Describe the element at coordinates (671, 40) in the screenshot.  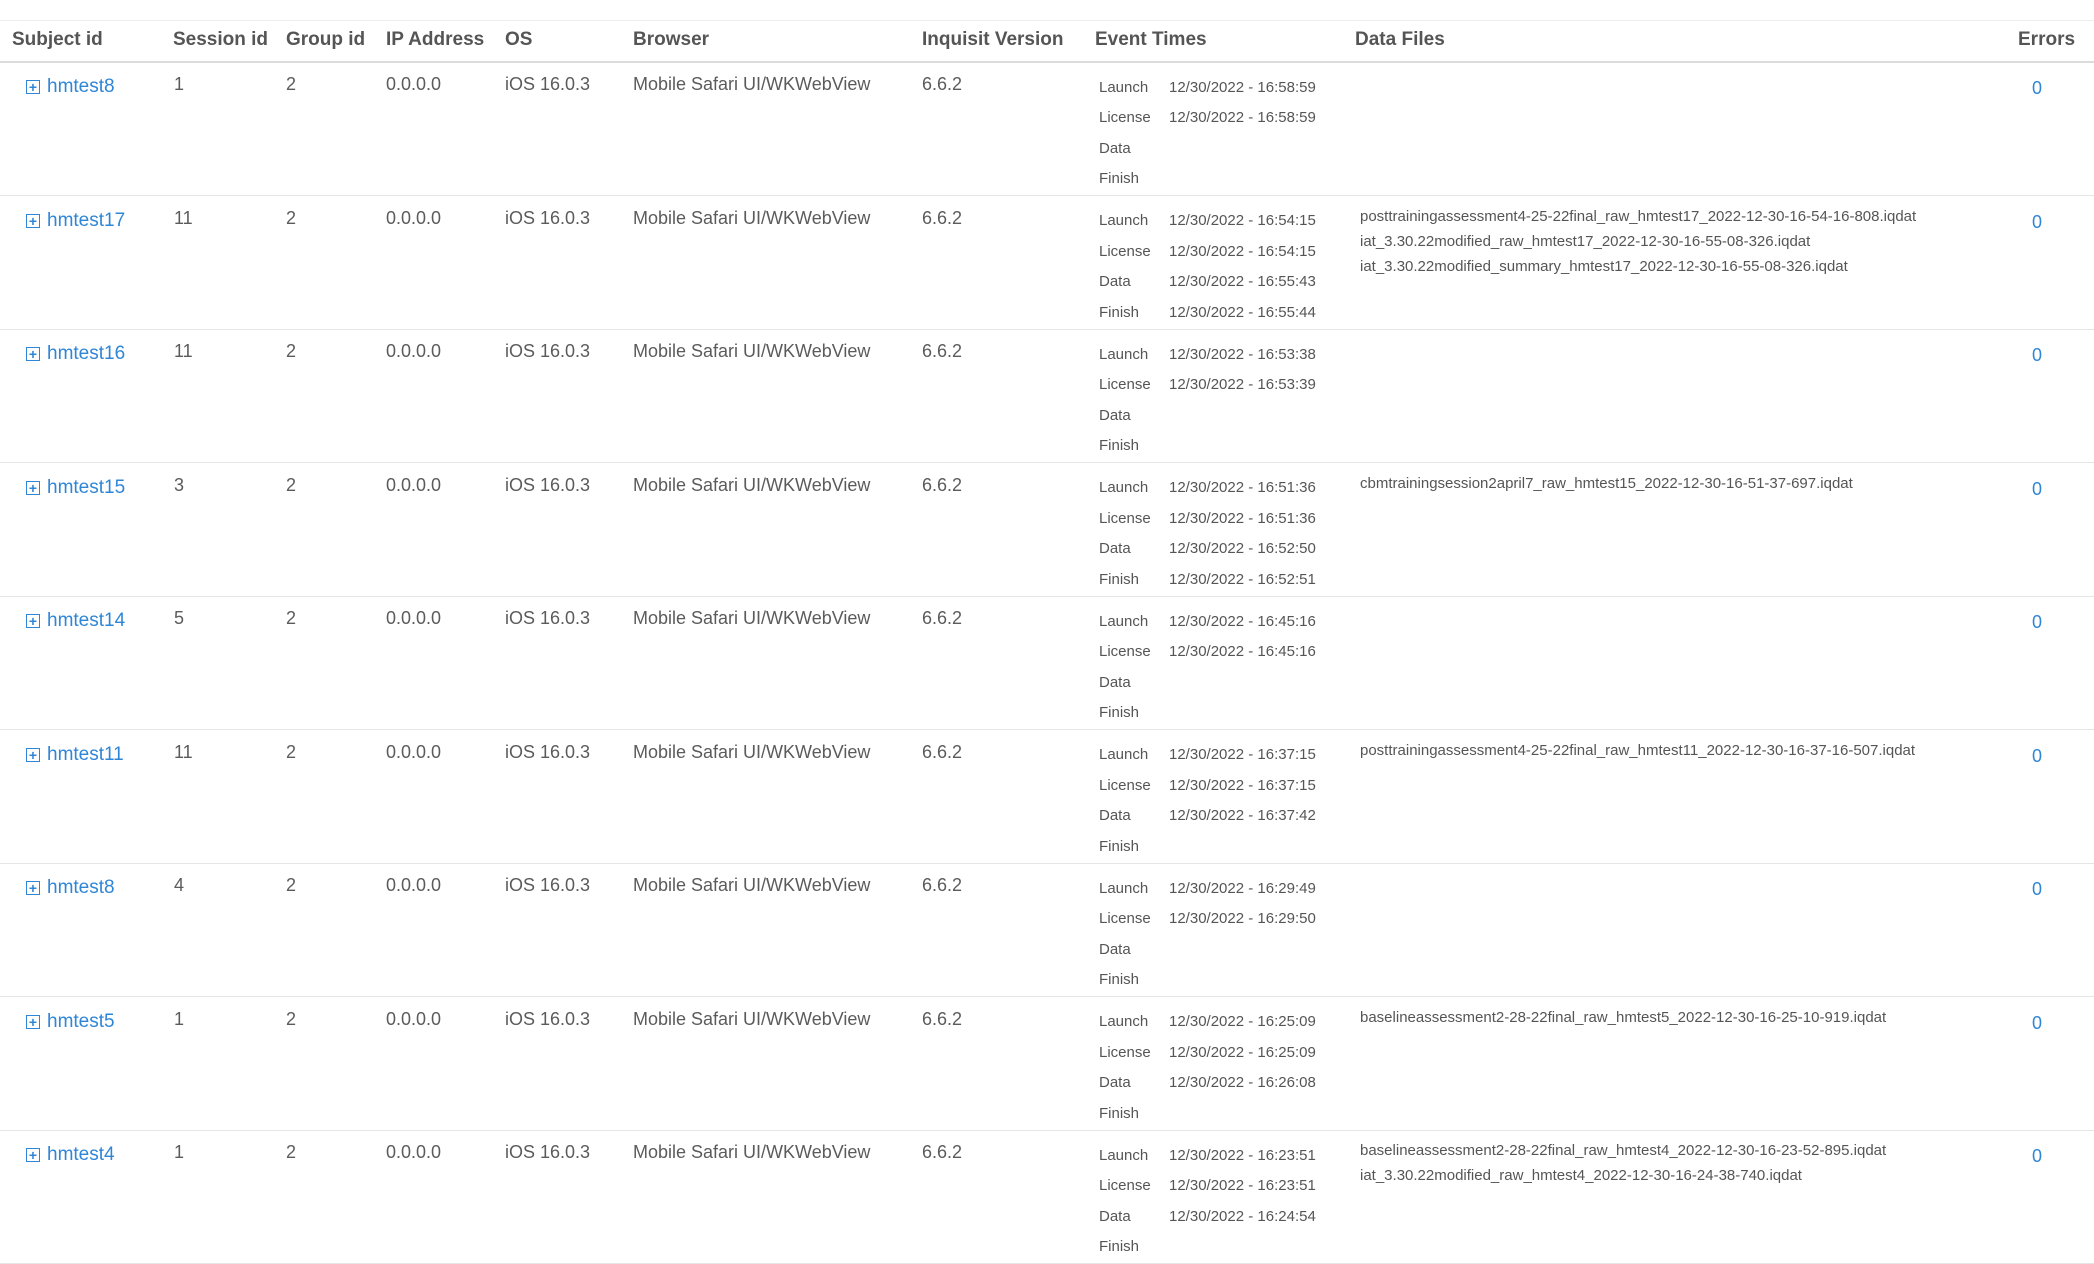
I see `header-browser: Browser` at that location.